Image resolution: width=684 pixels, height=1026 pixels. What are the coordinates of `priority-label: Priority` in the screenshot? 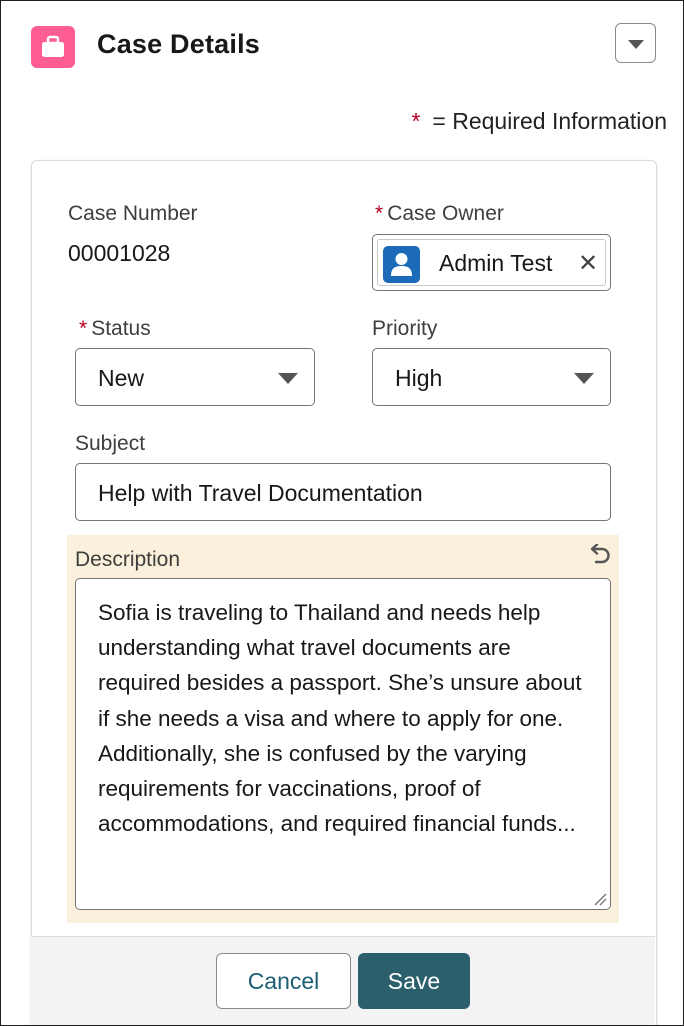 It's located at (405, 328).